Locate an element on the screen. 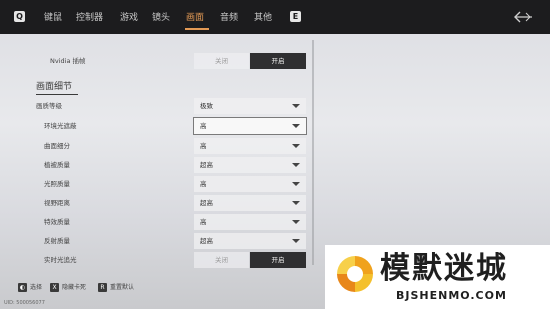 This screenshot has height=309, width=550. key-r-icon: R is located at coordinates (102, 287).